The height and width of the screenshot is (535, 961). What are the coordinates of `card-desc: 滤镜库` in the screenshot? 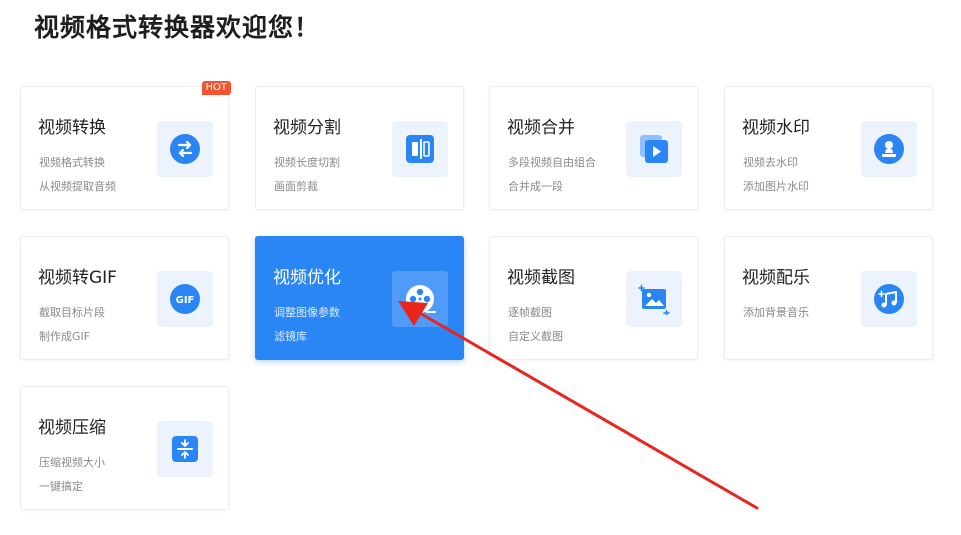 It's located at (290, 336).